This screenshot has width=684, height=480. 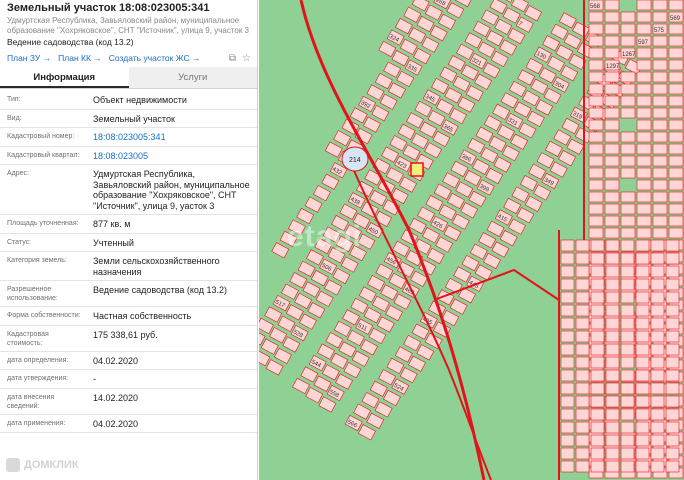 What do you see at coordinates (171, 155) in the screenshot?
I see `cad-quarter-link: 18:08:023005` at bounding box center [171, 155].